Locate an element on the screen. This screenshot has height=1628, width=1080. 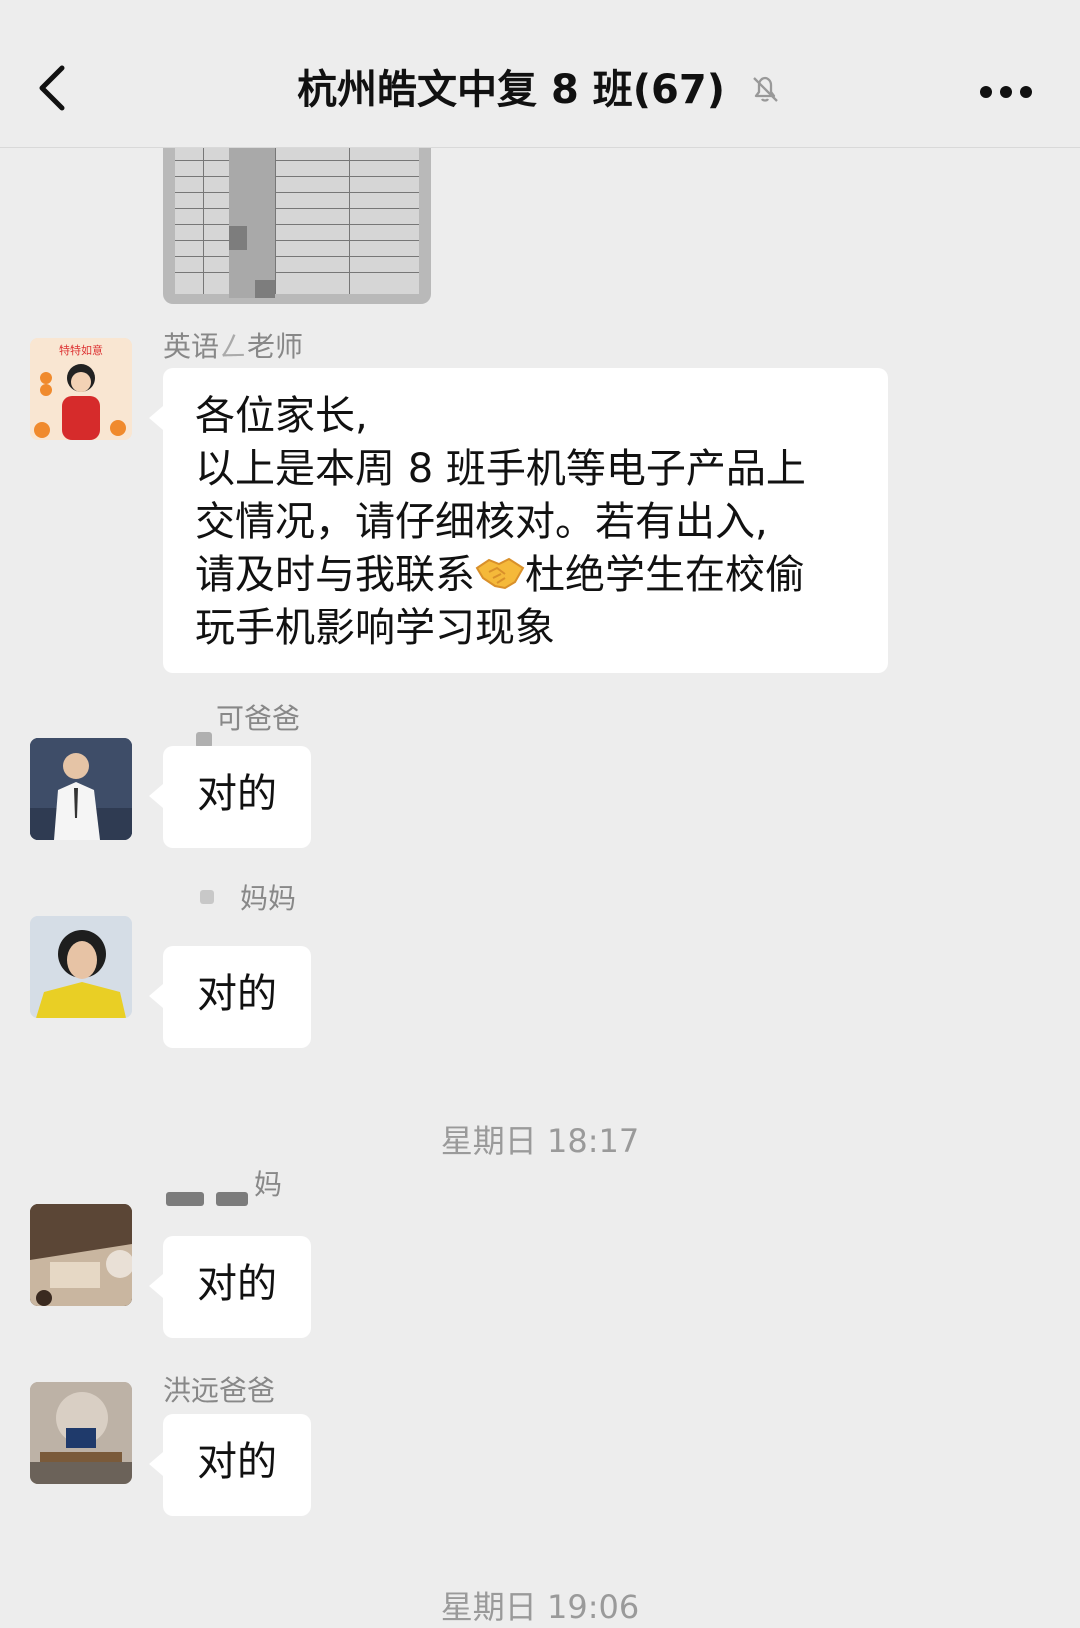
chat-header: 杭州皓文中复 8 班(67) is located at coordinates (540, 74).